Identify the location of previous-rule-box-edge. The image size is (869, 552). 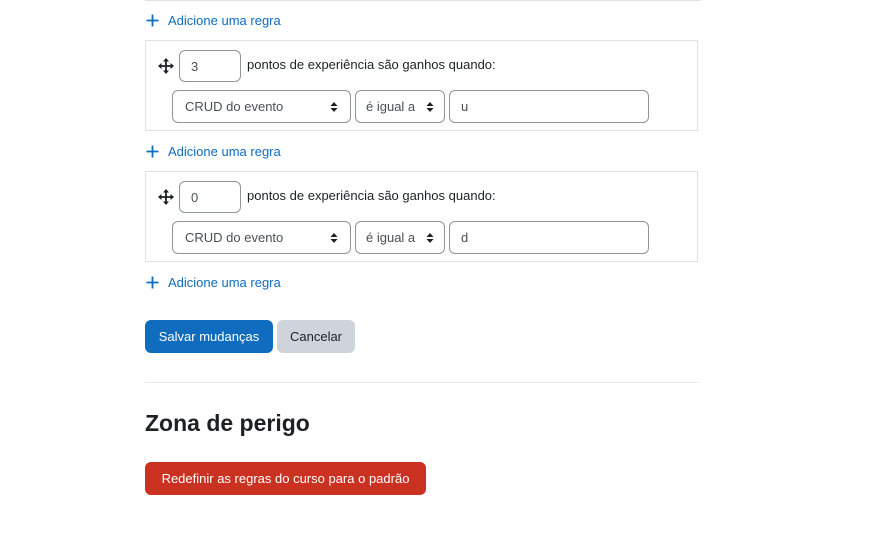
(422, 0).